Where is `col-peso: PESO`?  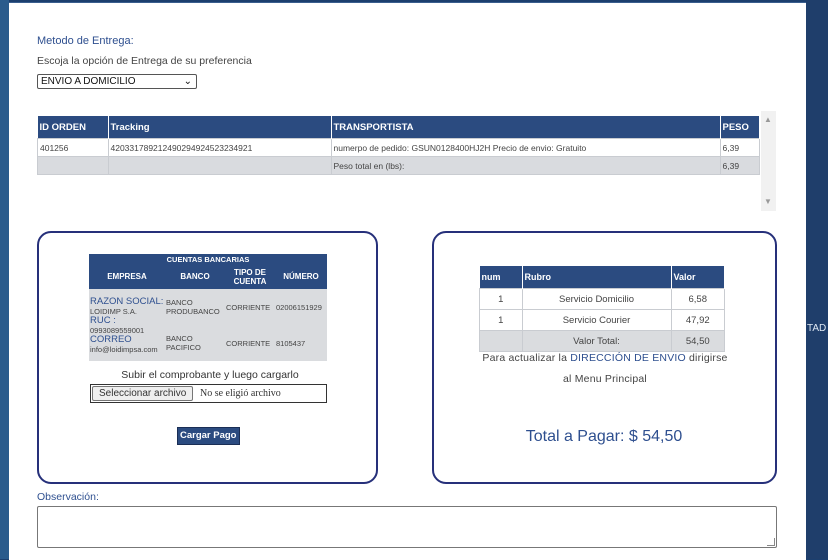 col-peso: PESO is located at coordinates (740, 127).